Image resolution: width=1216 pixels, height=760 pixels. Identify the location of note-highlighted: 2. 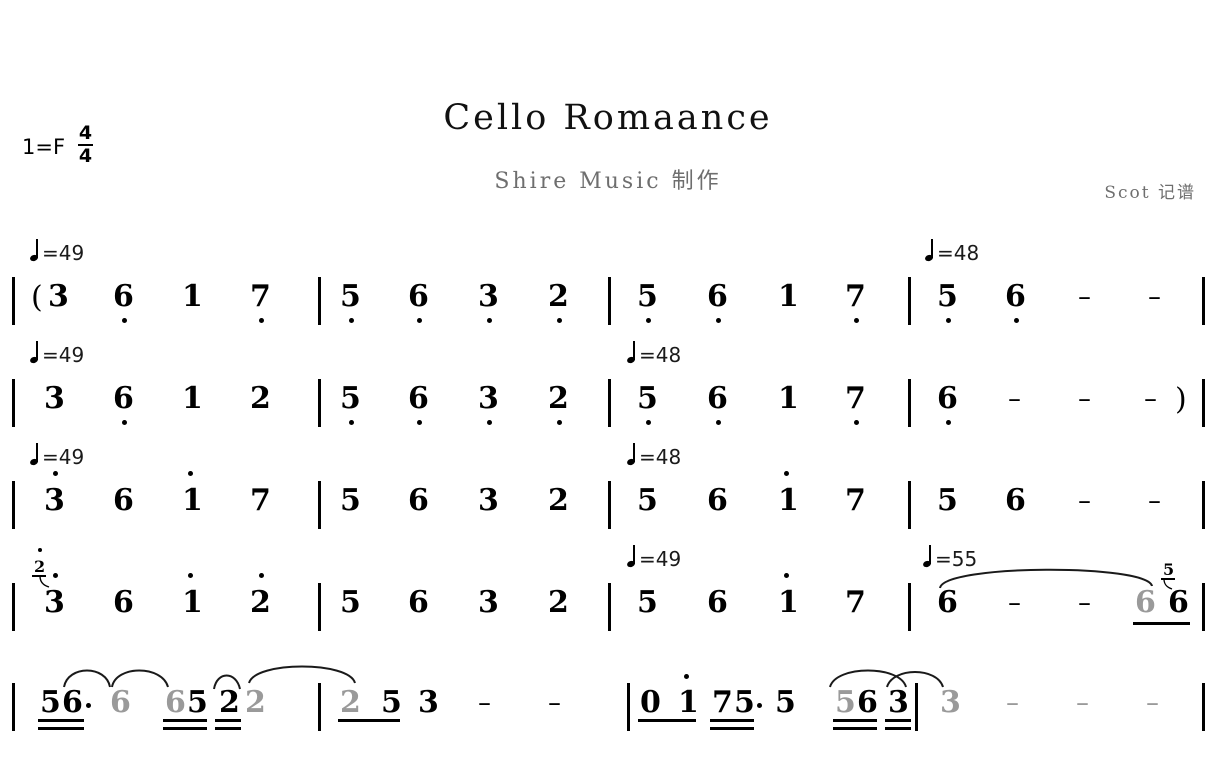
(350, 702).